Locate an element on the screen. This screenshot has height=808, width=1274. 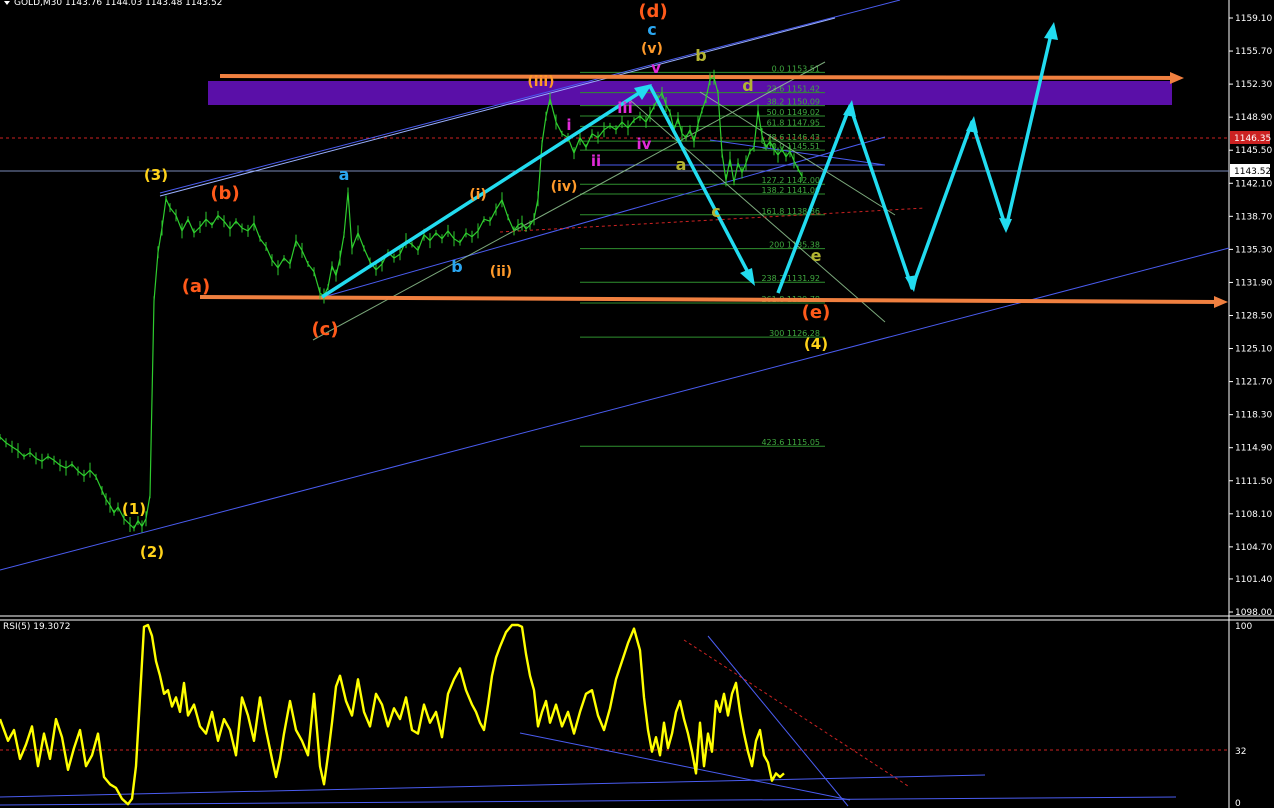
price-tick-label: 1152.30 is located at coordinates (1253, 85).